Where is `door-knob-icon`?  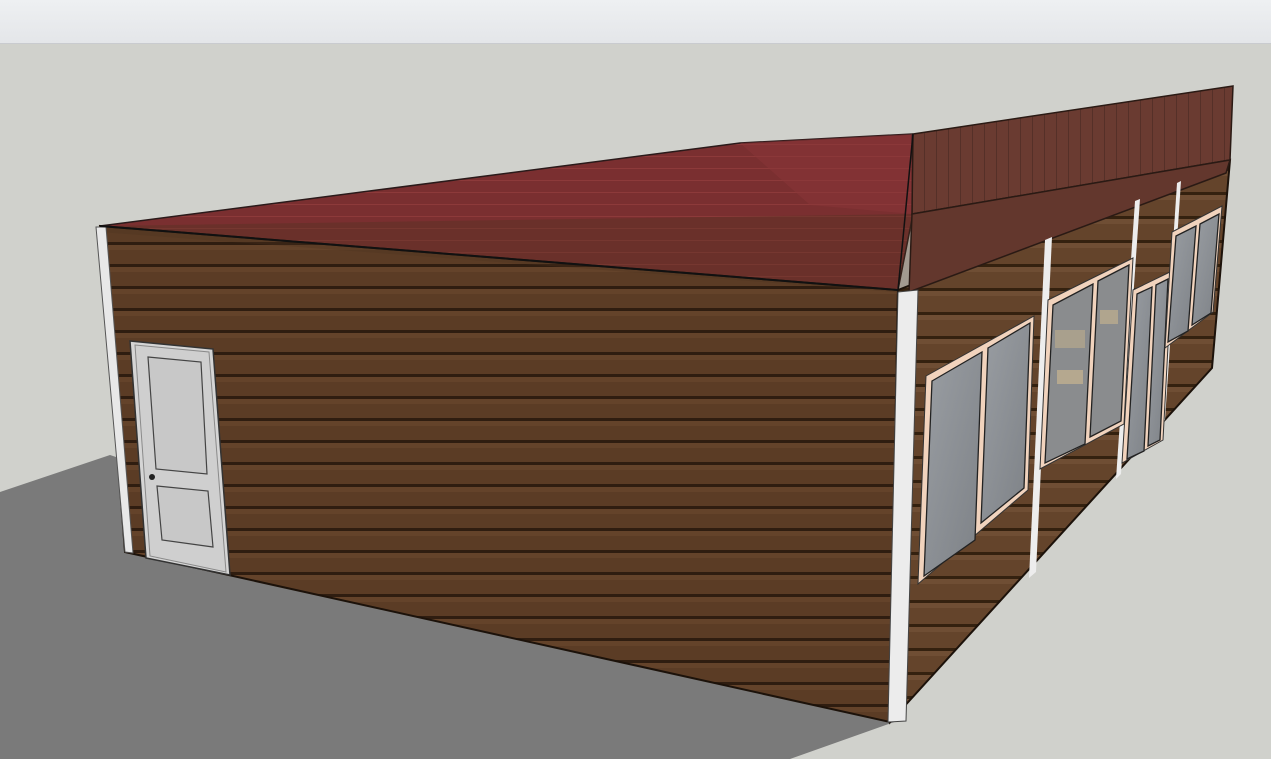 door-knob-icon is located at coordinates (152, 477).